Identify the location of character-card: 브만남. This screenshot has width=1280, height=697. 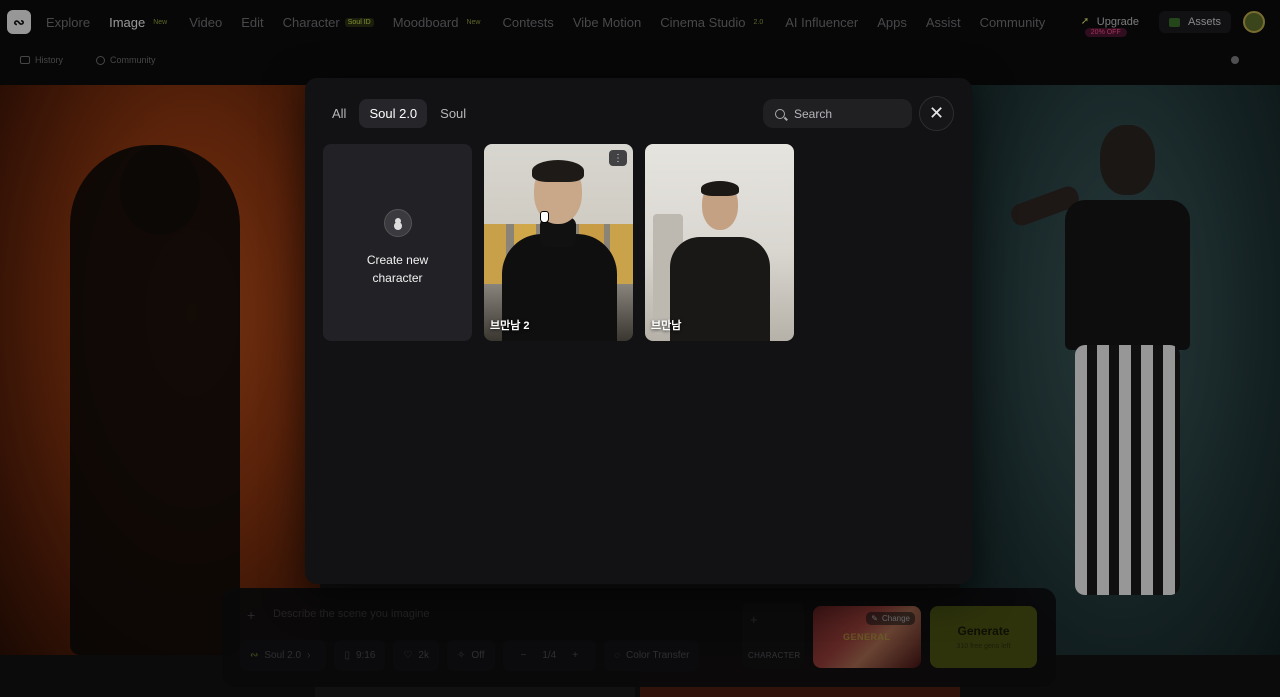
(719, 242).